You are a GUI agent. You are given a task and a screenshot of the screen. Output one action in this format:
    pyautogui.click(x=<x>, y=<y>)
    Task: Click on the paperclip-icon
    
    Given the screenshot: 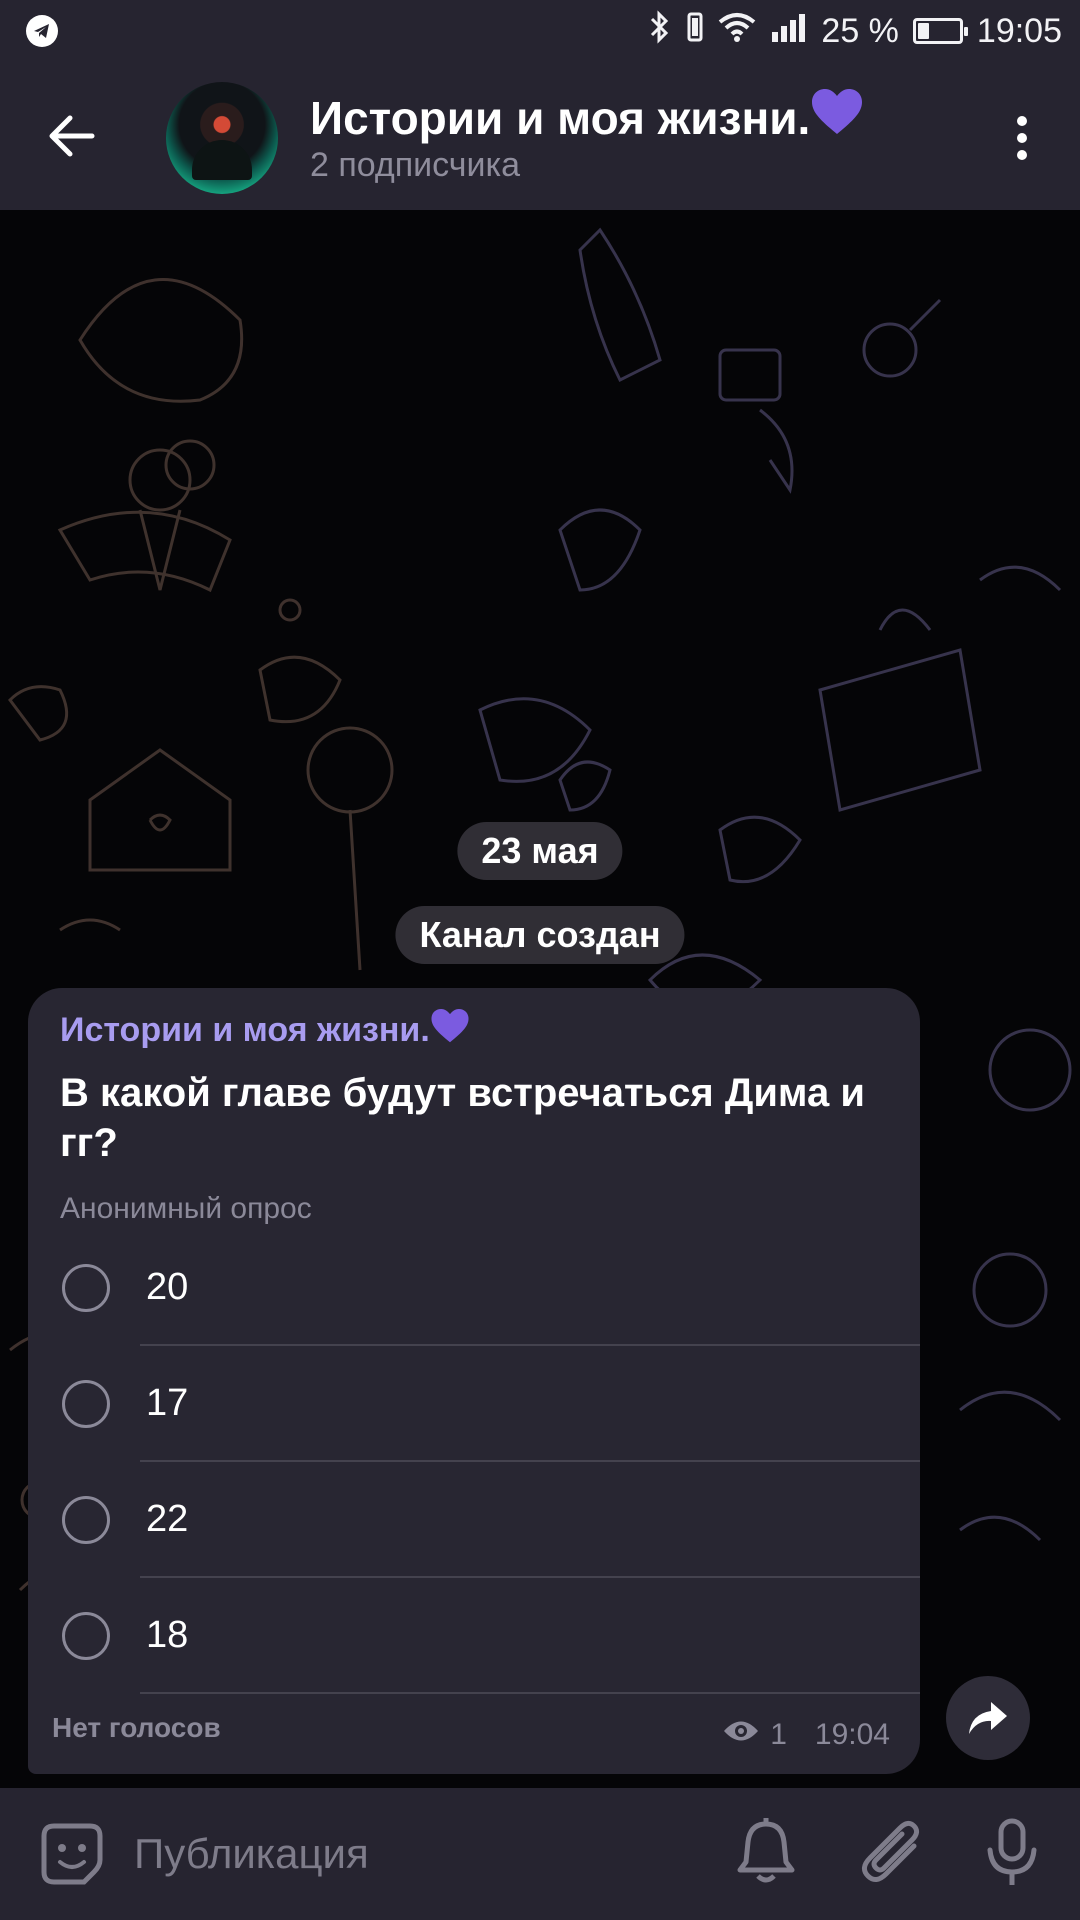 What is the action you would take?
    pyautogui.click(x=892, y=1852)
    